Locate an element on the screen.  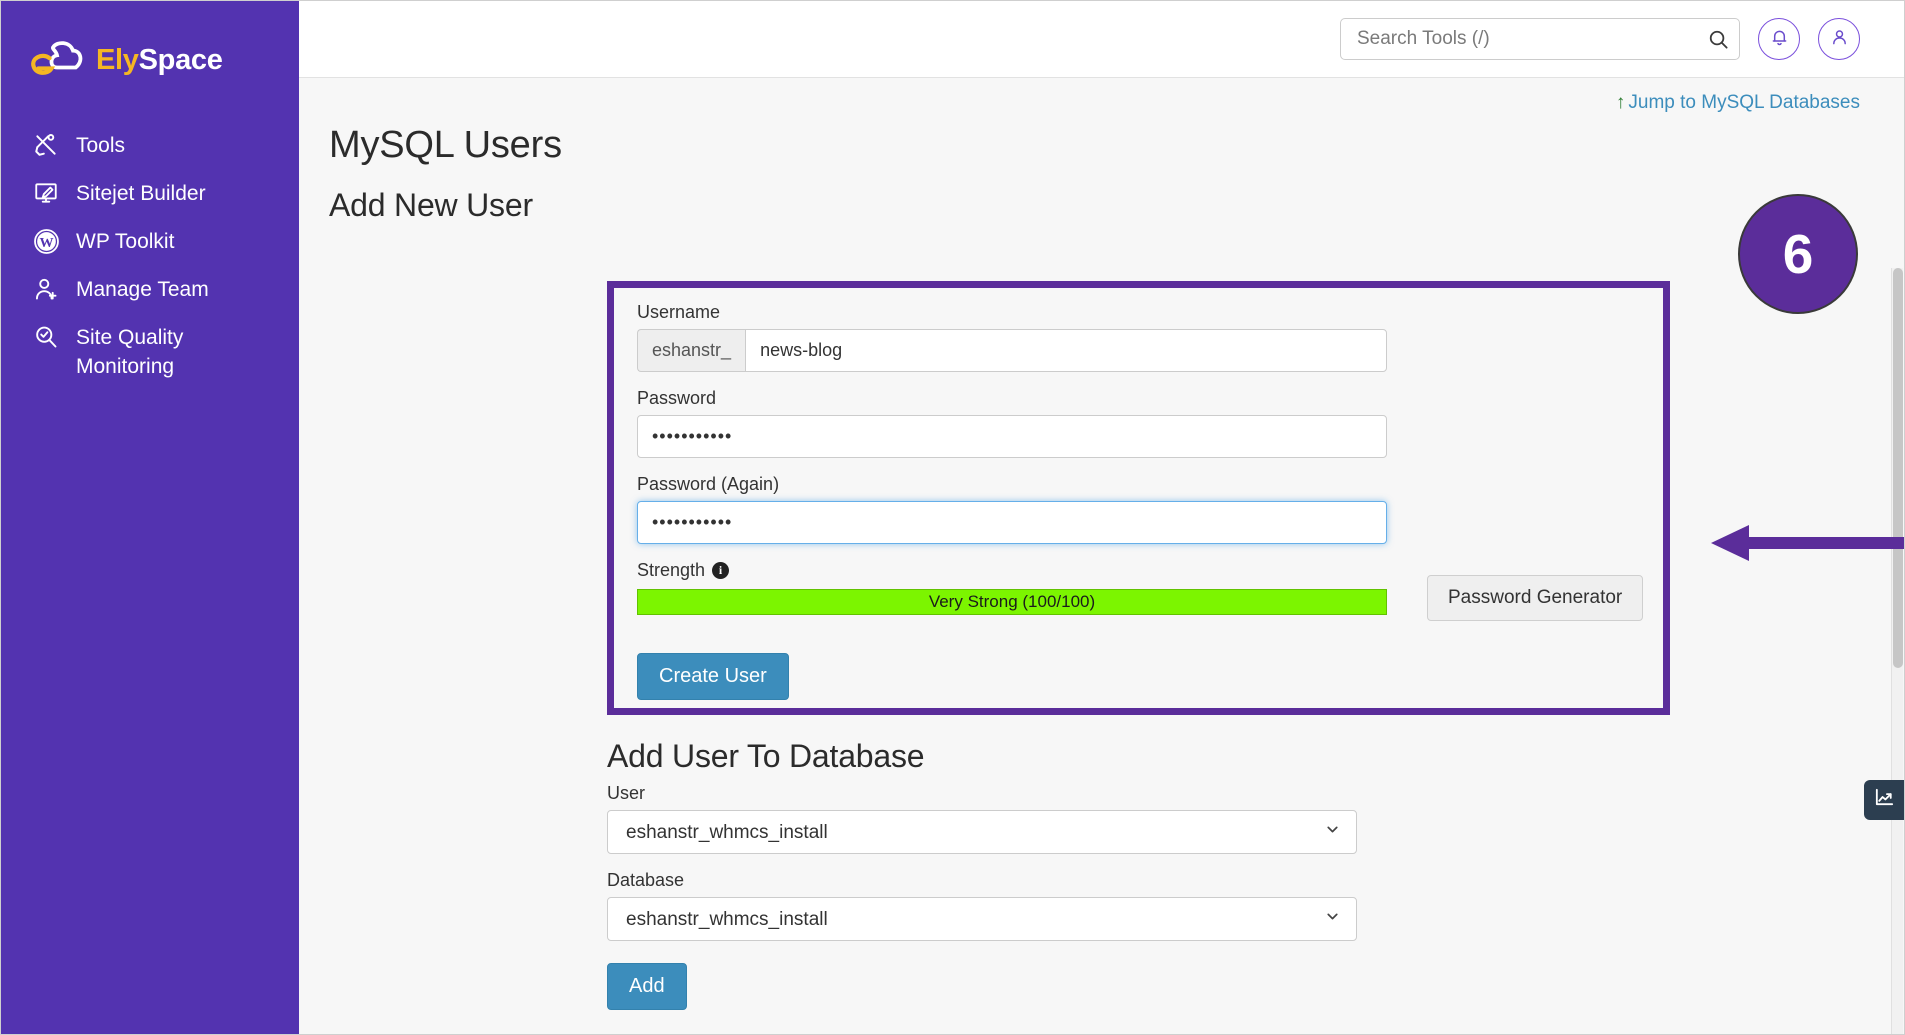
username-label: Username is located at coordinates (679, 312).